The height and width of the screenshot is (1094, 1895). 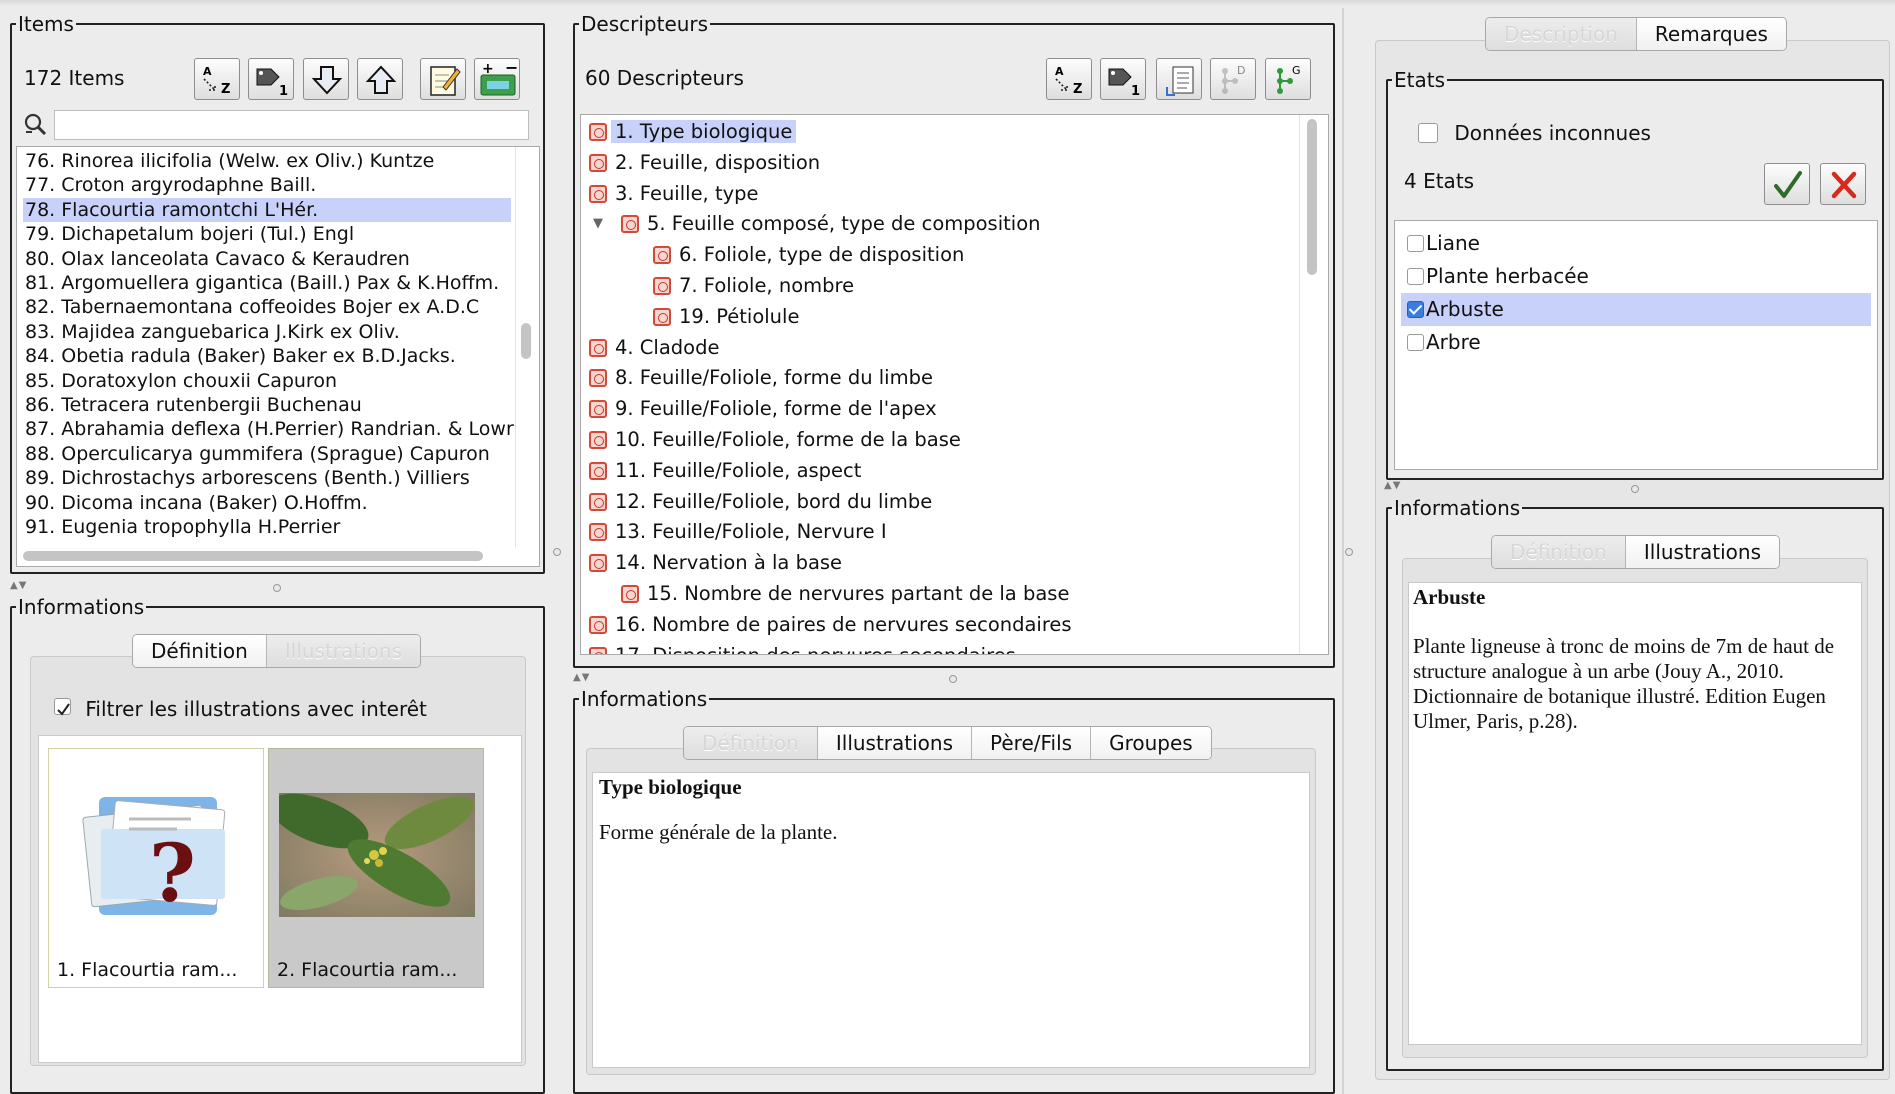 I want to click on states-list: Liane Plante herbacée Arbuste Arbre, so click(x=1636, y=345).